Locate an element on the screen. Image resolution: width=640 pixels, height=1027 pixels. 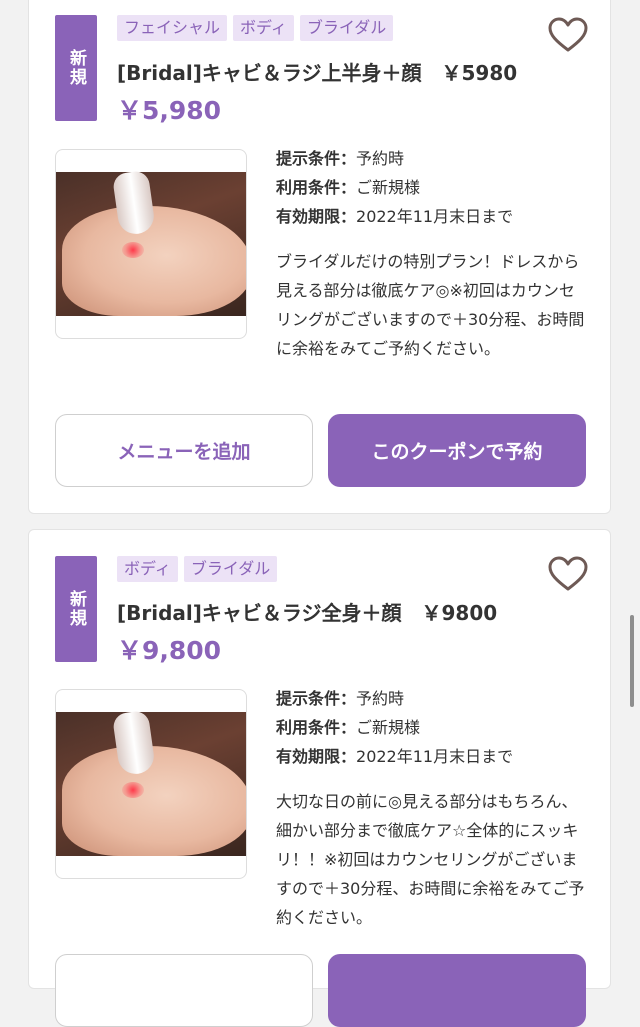
add-menu-button: メニューを追加 is located at coordinates (184, 450).